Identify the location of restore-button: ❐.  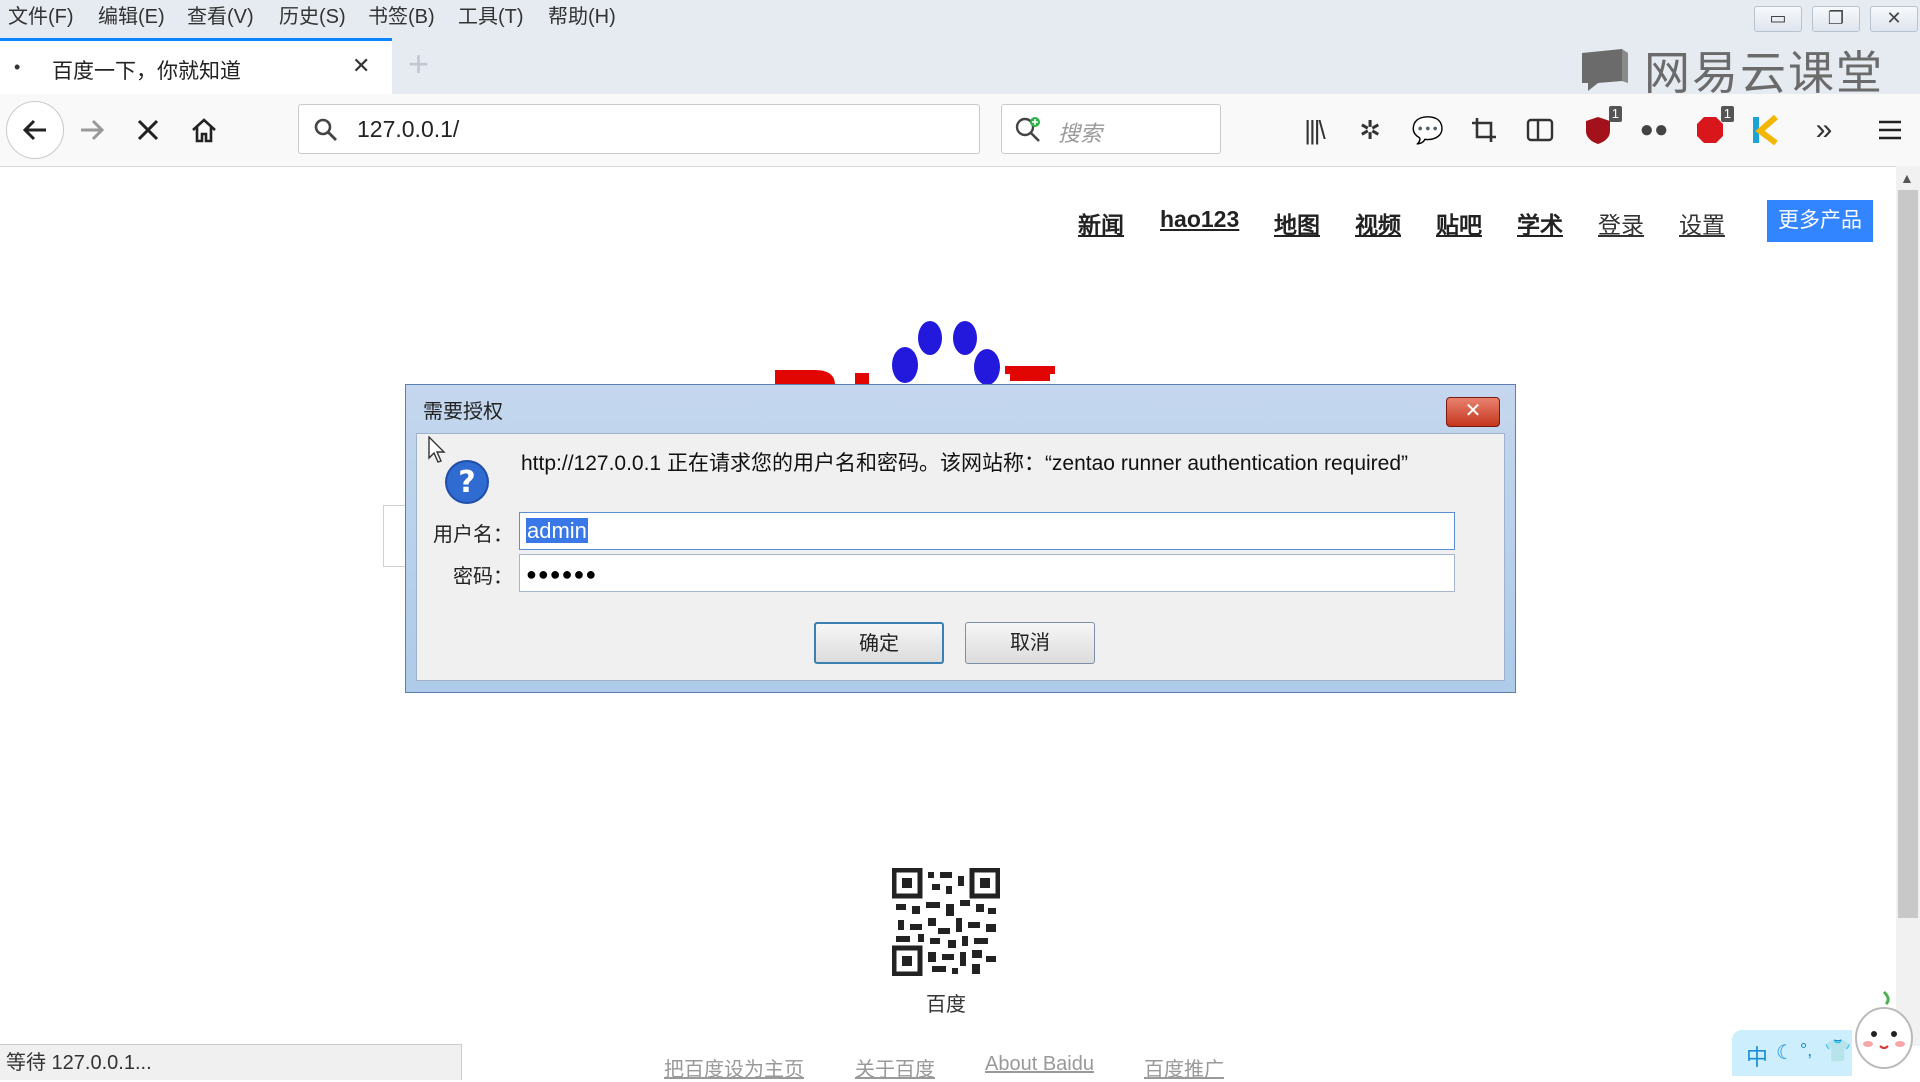
(1836, 19).